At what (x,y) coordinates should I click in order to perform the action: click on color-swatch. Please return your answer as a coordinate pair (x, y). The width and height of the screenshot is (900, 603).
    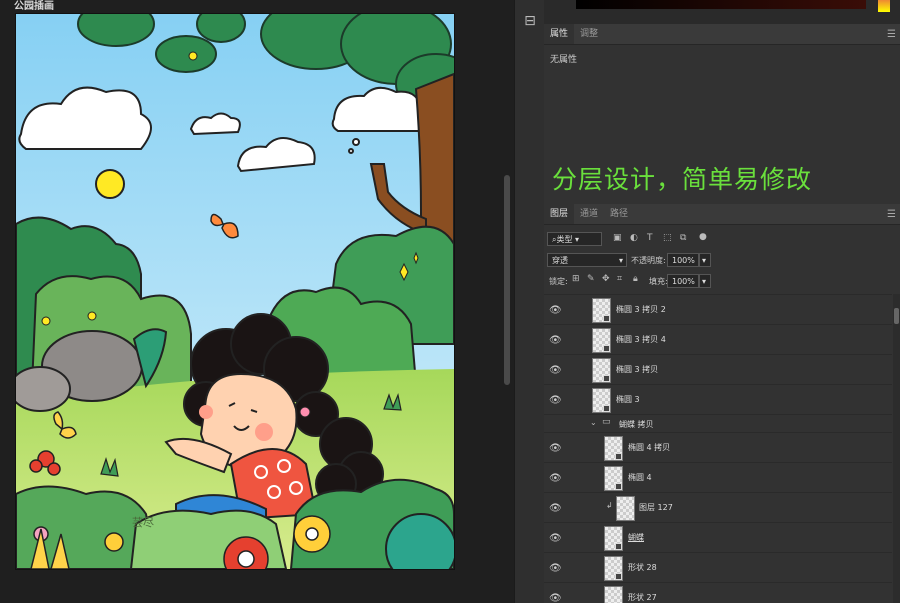
    Looking at the image, I should click on (884, 6).